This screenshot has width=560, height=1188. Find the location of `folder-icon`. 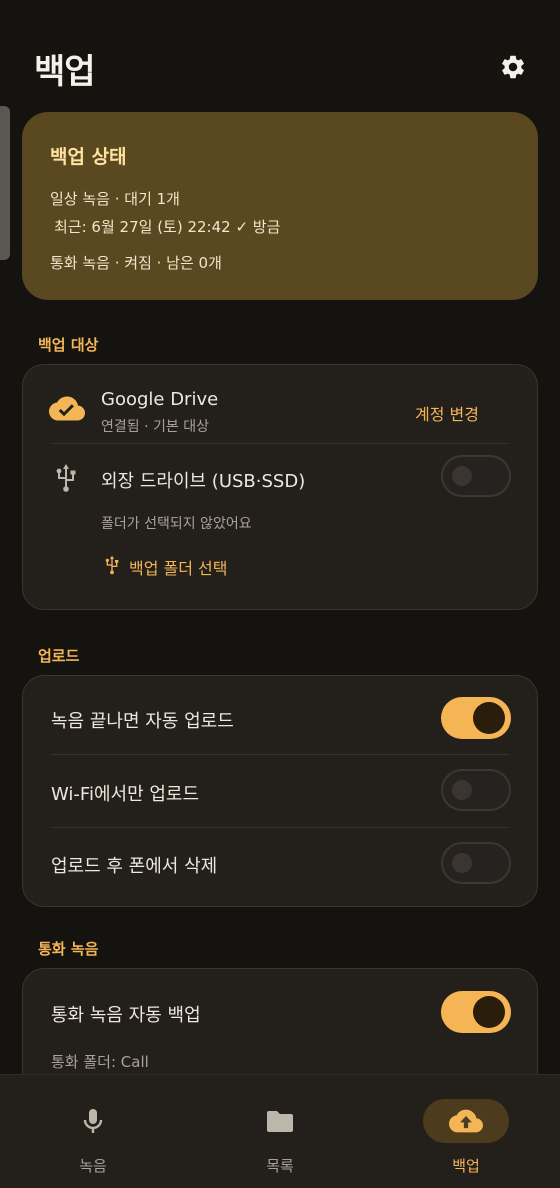

folder-icon is located at coordinates (280, 1121).